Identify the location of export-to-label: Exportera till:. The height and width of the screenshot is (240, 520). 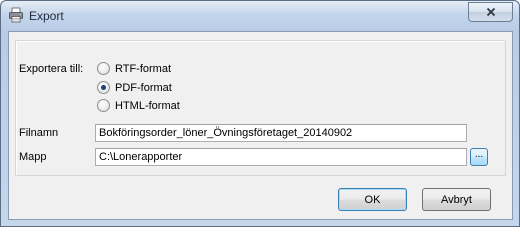
(51, 69).